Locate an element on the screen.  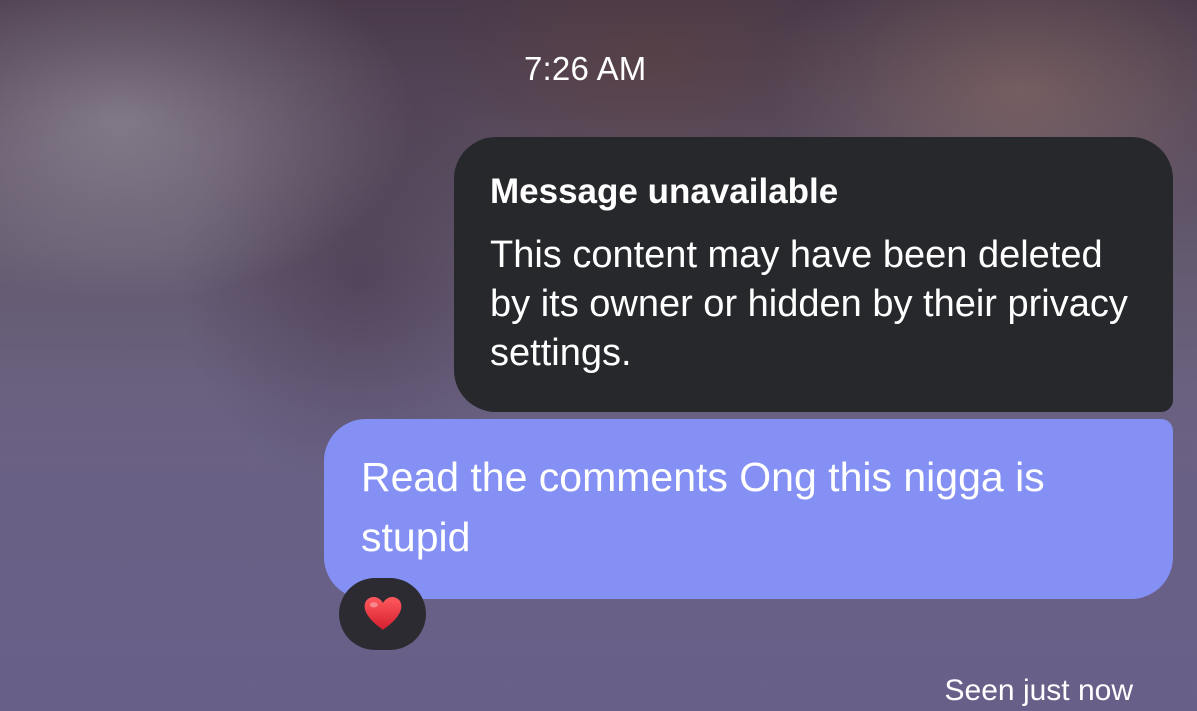
heart-icon is located at coordinates (382, 613).